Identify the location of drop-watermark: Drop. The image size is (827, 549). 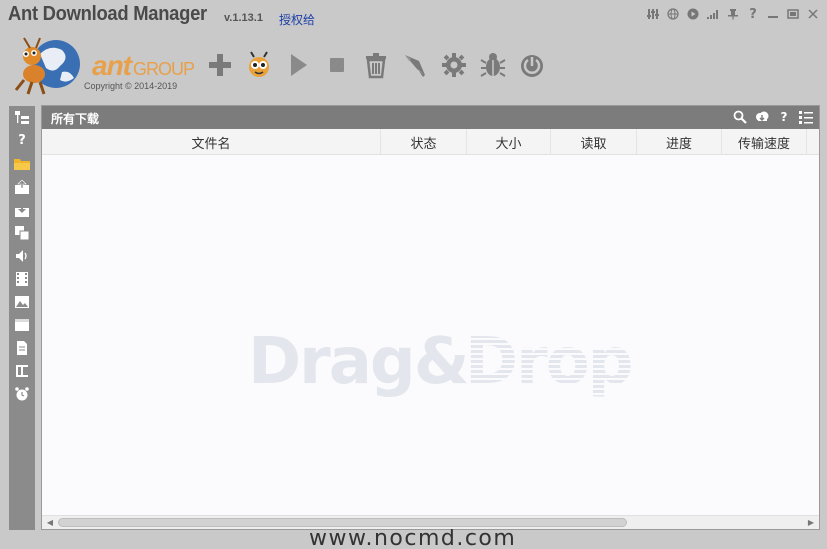
(549, 362).